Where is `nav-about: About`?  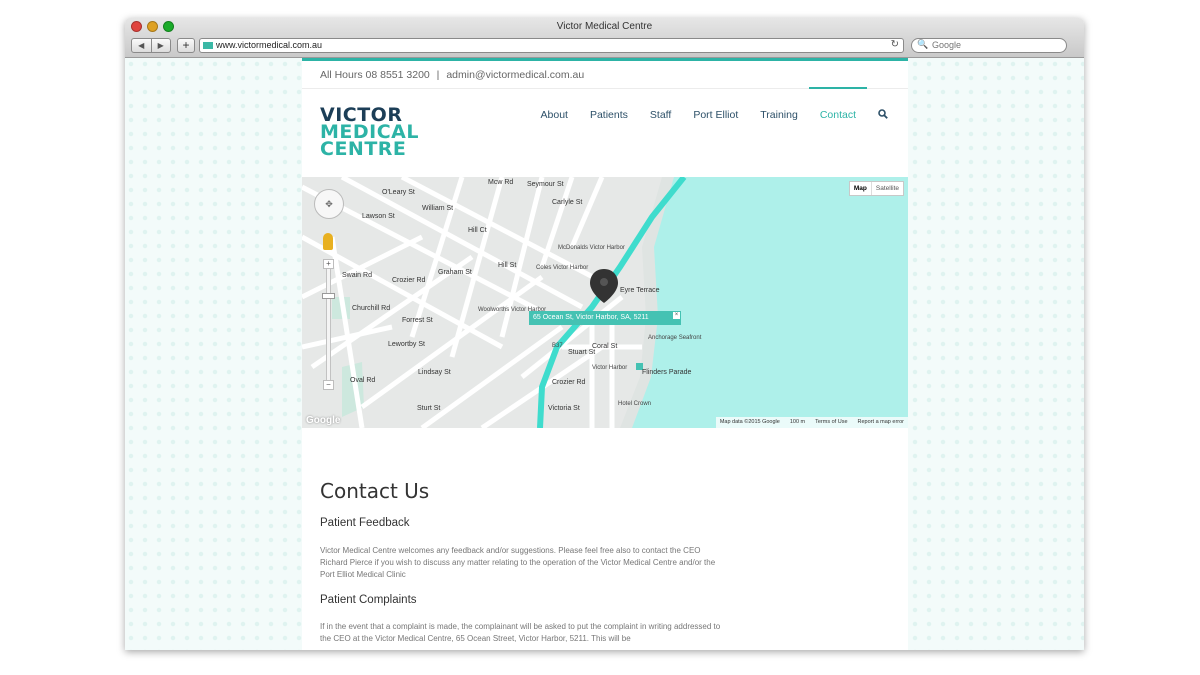 nav-about: About is located at coordinates (554, 115).